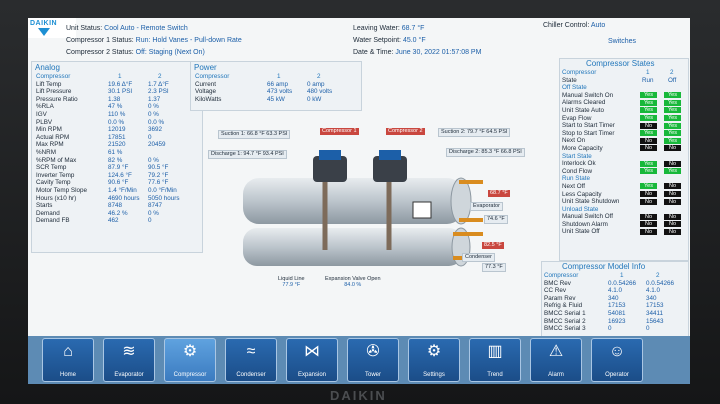 The image size is (720, 404). What do you see at coordinates (358, 395) in the screenshot?
I see `monitor-brand: DAIKIN` at bounding box center [358, 395].